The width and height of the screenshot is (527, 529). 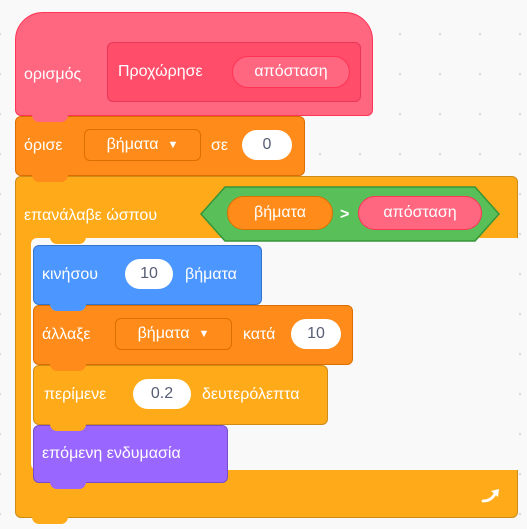 I want to click on wait-seconds-value: 0.2, so click(x=162, y=393).